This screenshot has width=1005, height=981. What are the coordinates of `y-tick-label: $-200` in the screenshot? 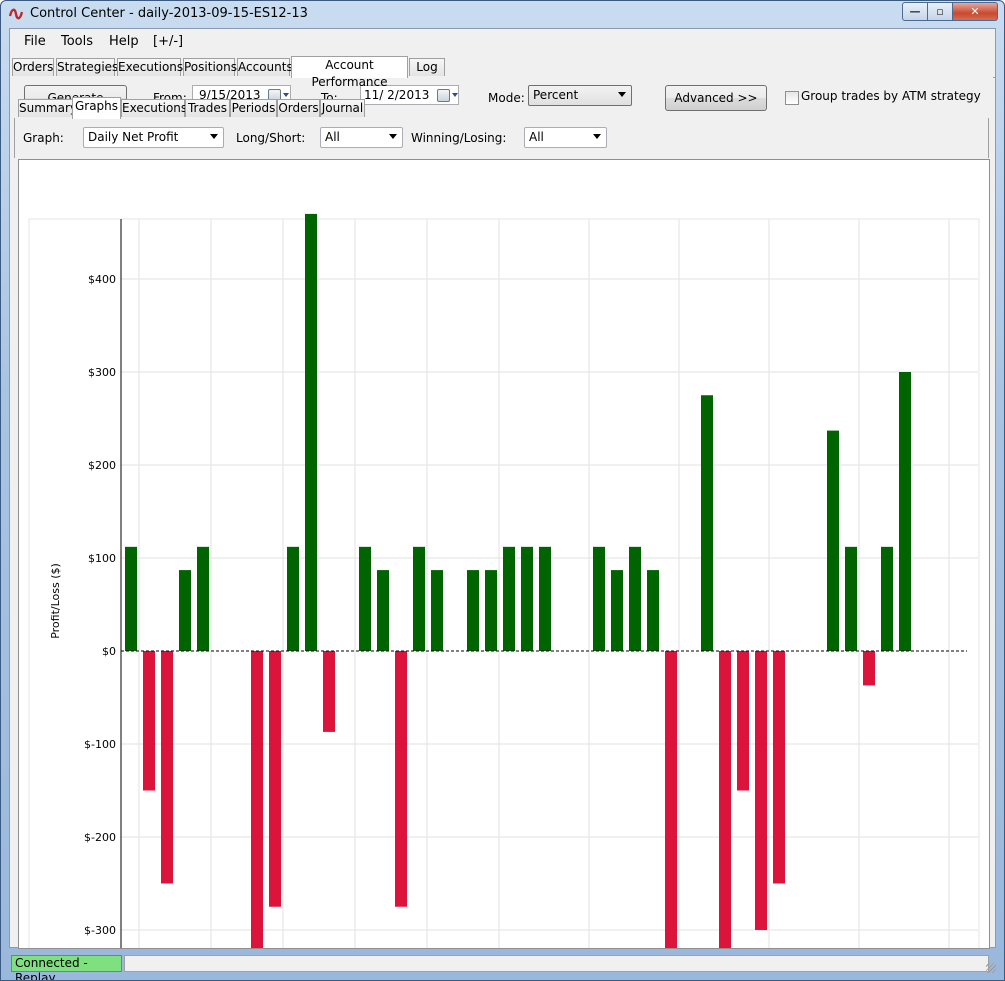 It's located at (100, 837).